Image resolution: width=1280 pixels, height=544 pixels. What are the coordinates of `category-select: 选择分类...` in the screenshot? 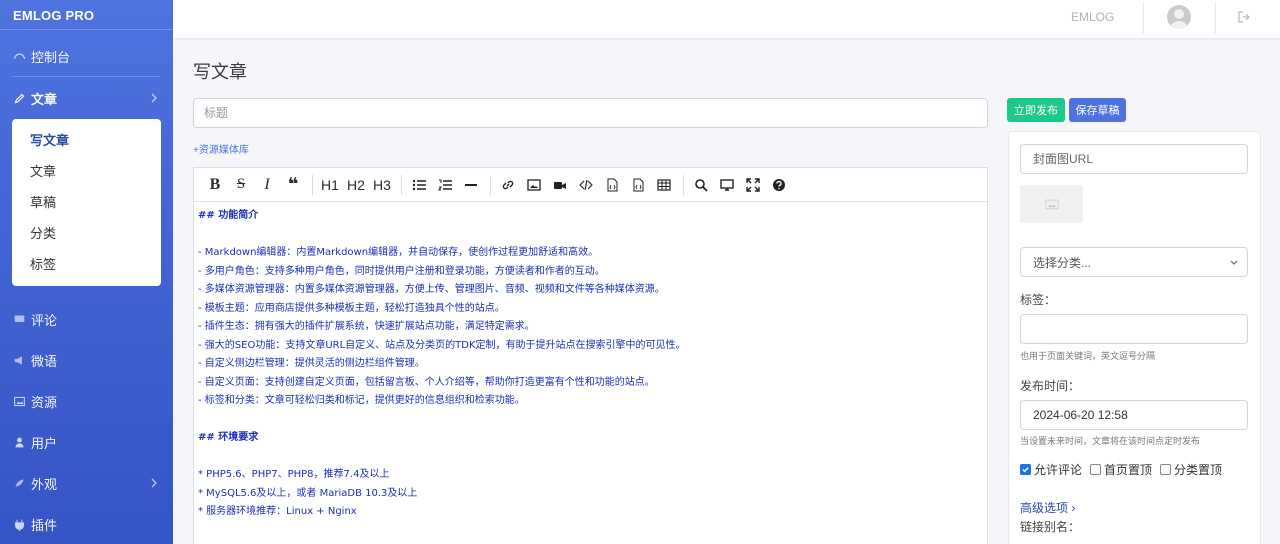 It's located at (1134, 262).